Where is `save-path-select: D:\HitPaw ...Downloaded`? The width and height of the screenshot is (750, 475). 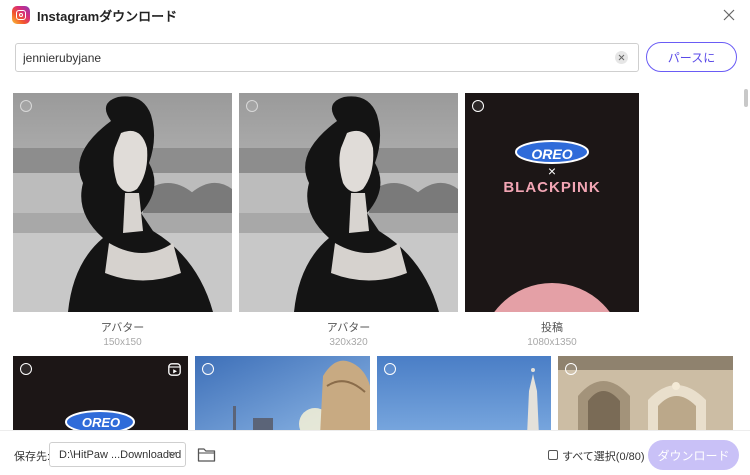 save-path-select: D:\HitPaw ...Downloaded is located at coordinates (117, 454).